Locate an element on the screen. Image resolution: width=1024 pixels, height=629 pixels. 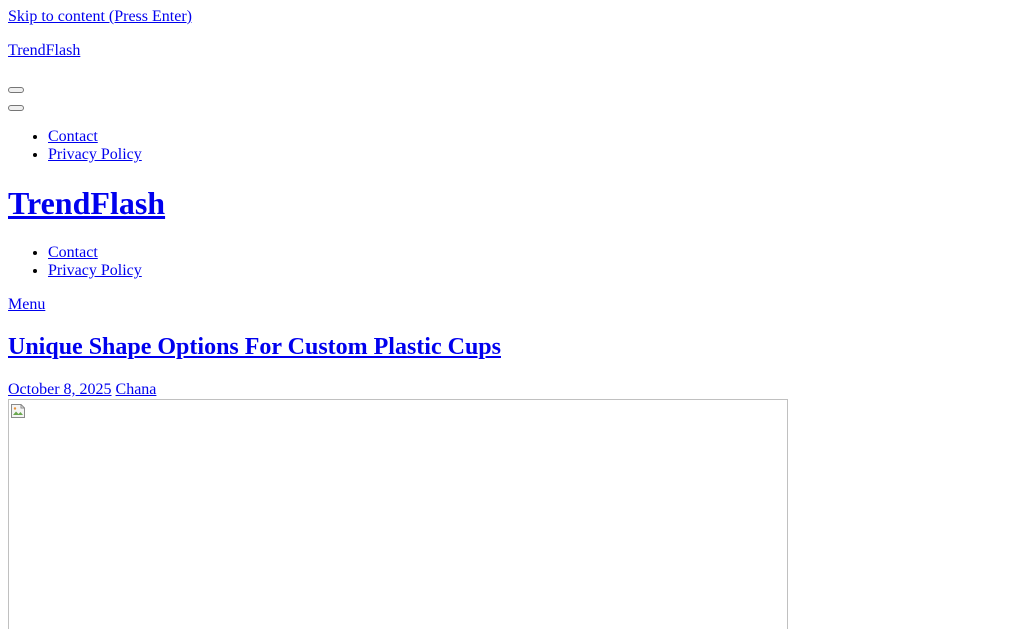
secondary-nav-item-contact: Contact is located at coordinates (95, 253).